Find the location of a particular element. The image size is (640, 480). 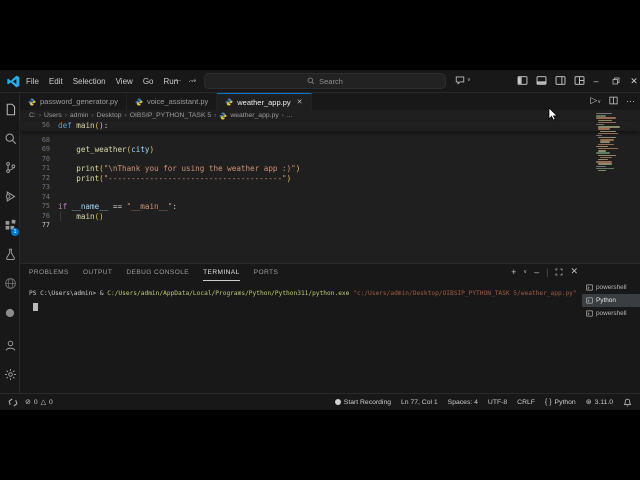

line-number: 77 is located at coordinates (45, 225).